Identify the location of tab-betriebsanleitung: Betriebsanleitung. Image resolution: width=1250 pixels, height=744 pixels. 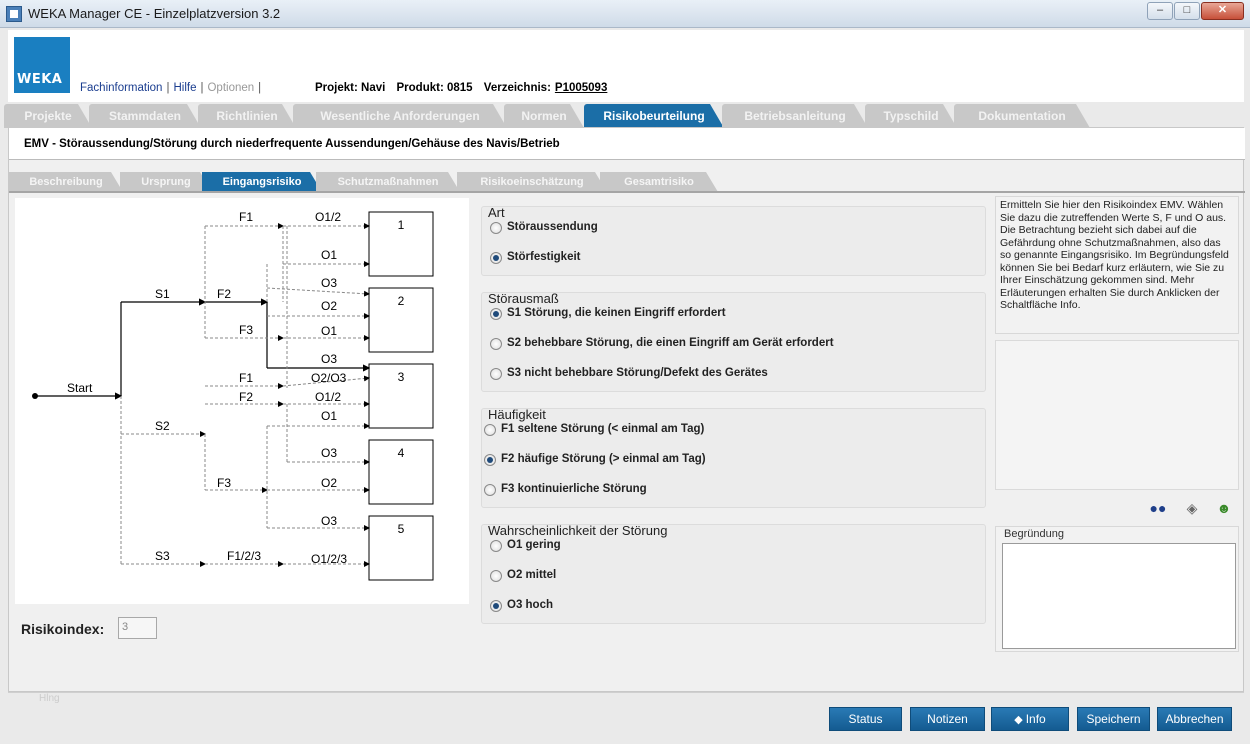
(795, 116).